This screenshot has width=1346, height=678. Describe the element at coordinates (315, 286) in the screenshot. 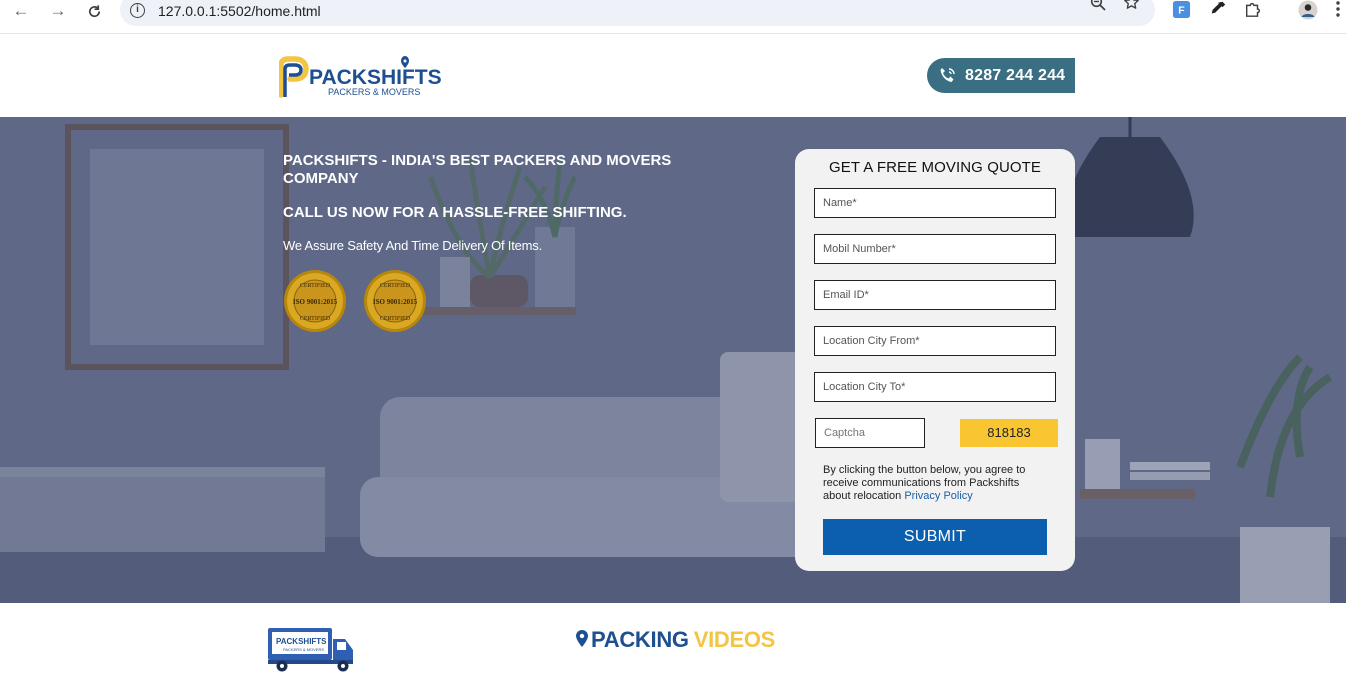

I see `badge-1-top: CERTIFIED` at that location.